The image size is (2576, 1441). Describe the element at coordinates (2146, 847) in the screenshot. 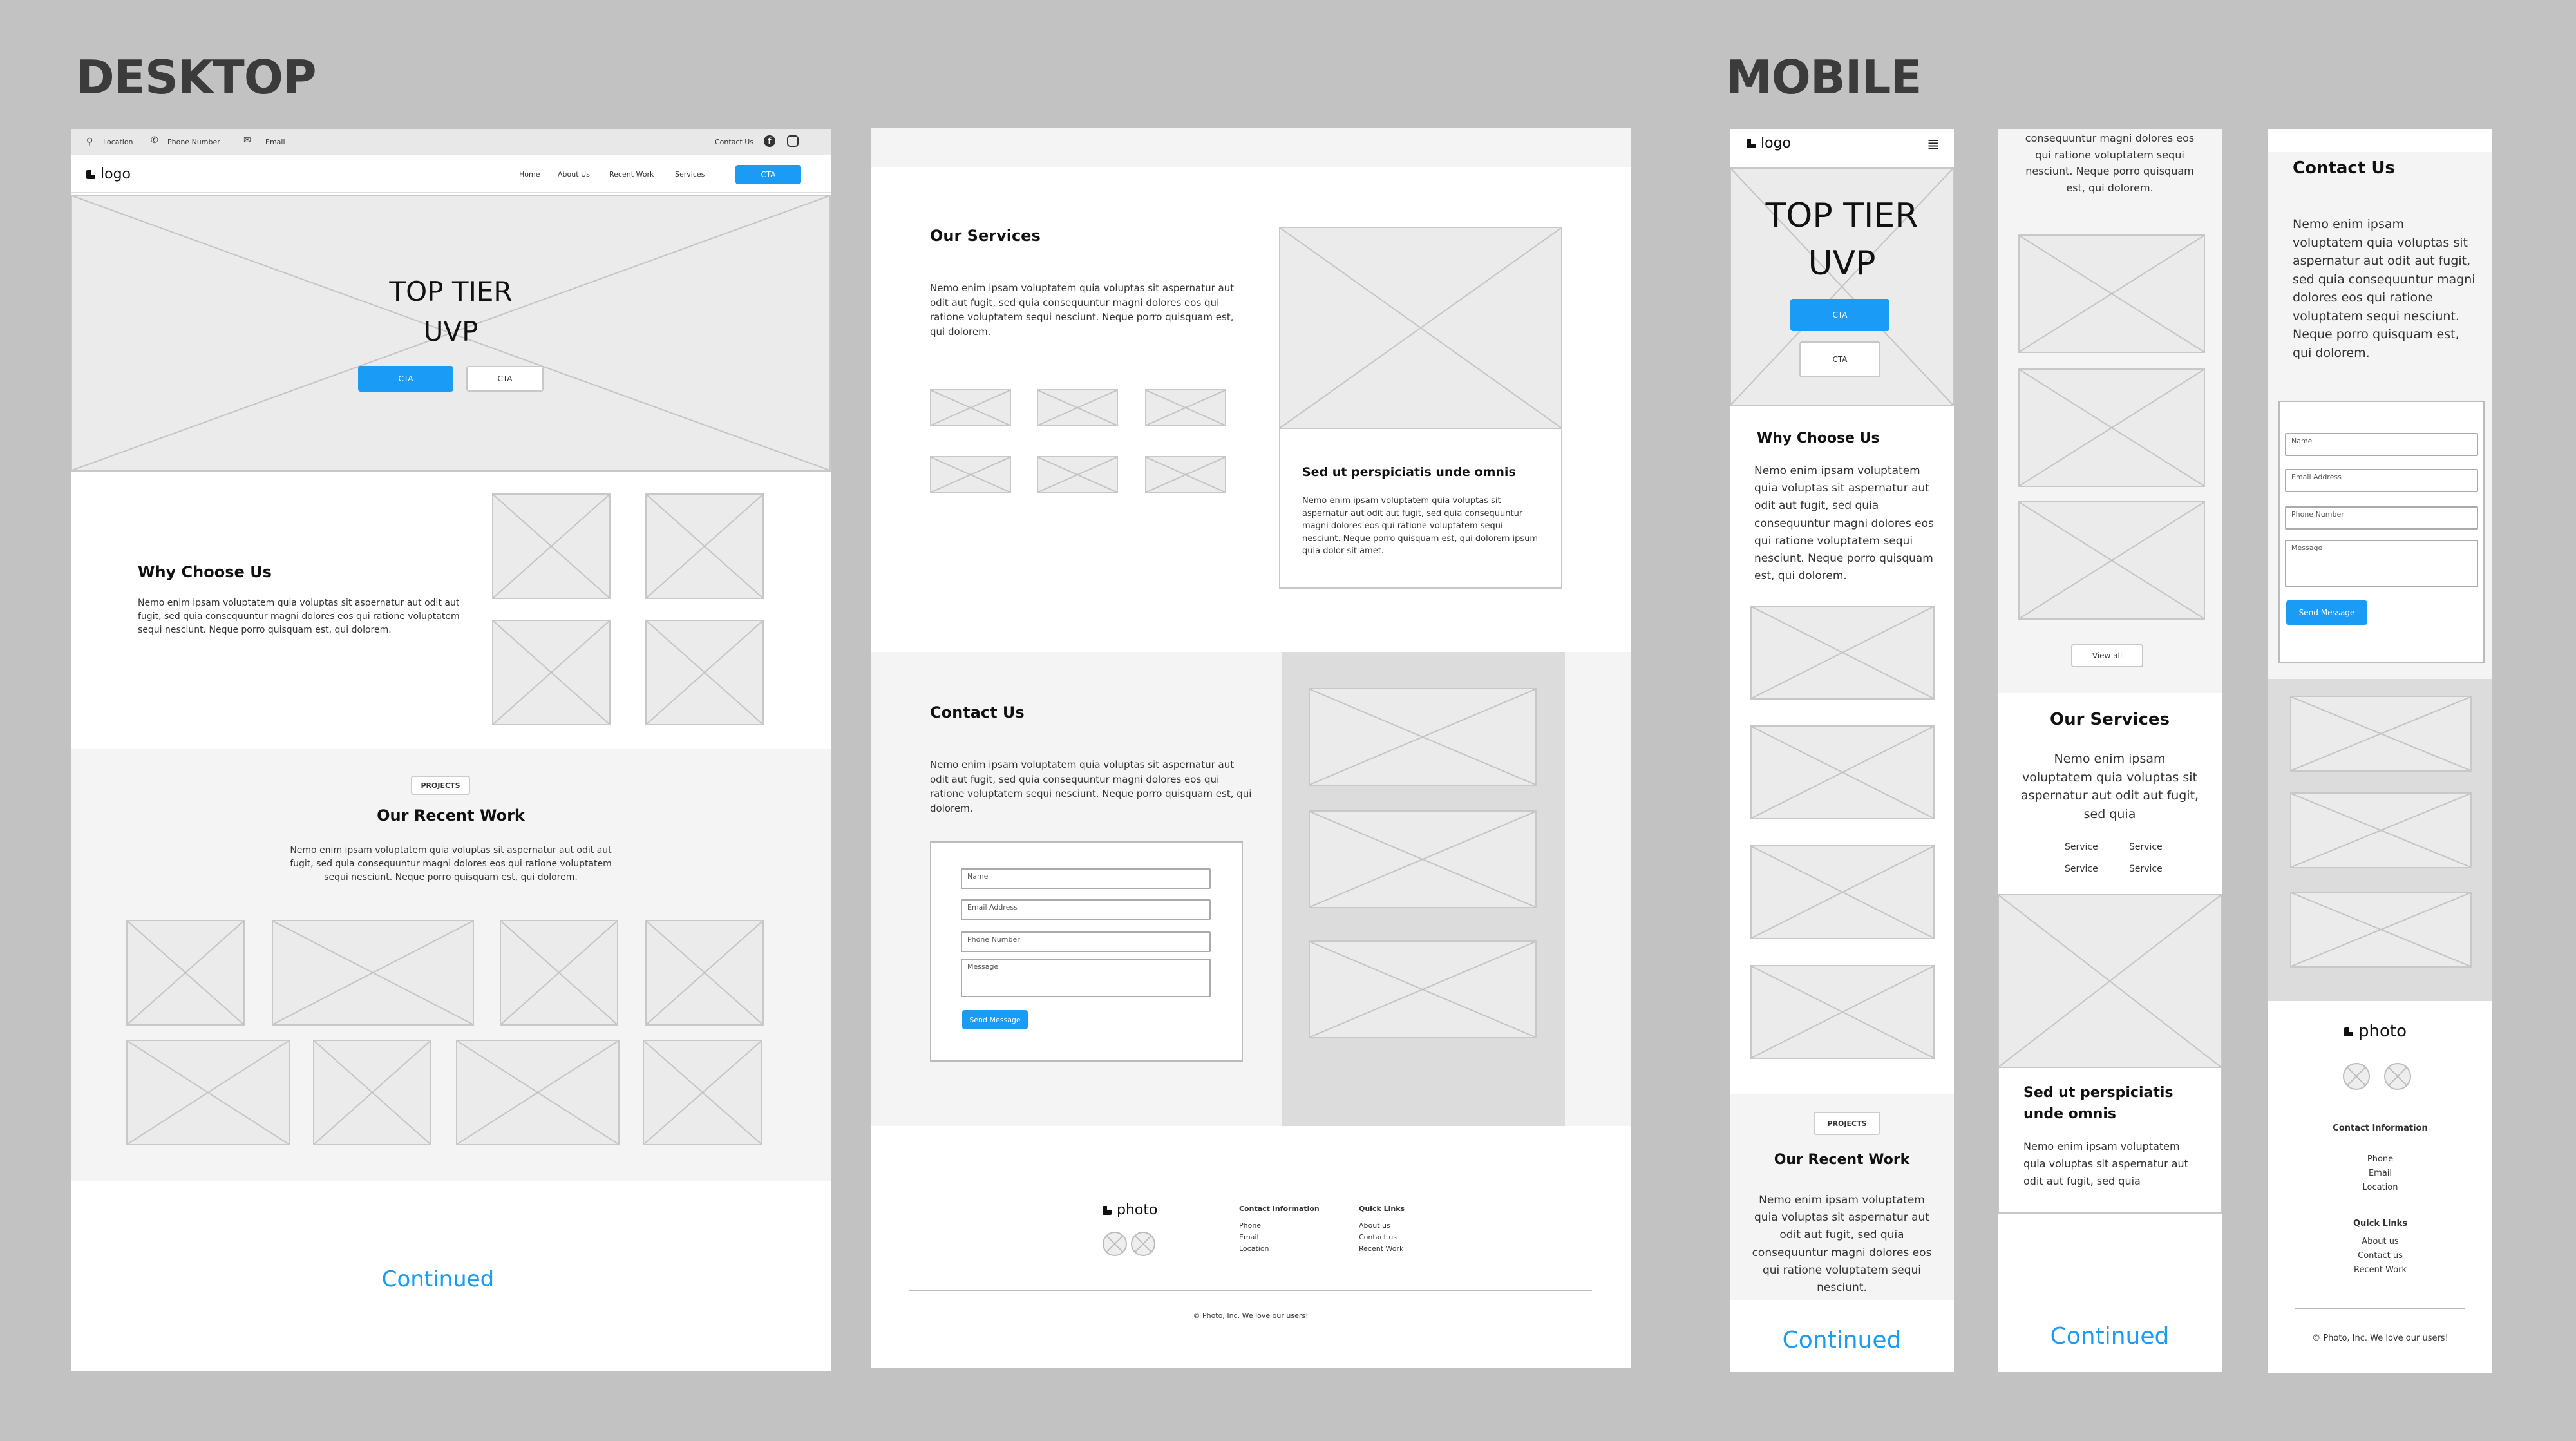

I see `mobile-service-link-2: Service` at that location.